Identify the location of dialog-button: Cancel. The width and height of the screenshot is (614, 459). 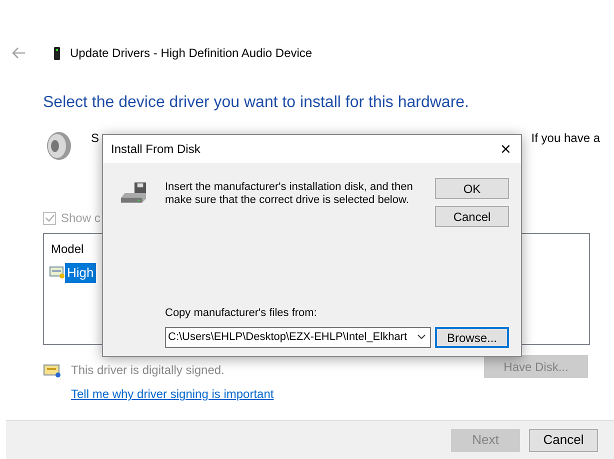
(472, 216).